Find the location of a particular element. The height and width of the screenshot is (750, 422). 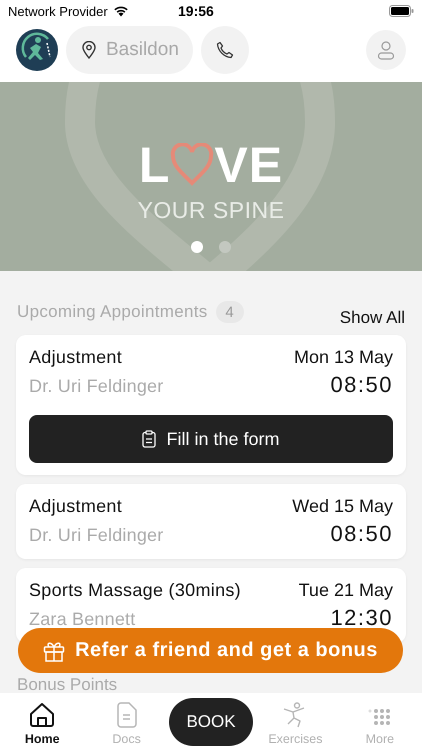

profile-button is located at coordinates (386, 50).